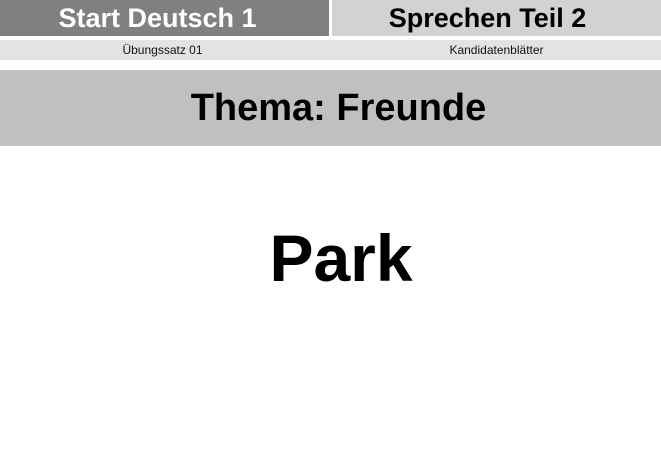 Image resolution: width=661 pixels, height=459 pixels. Describe the element at coordinates (496, 18) in the screenshot. I see `section-title: Sprechen Teil 2` at that location.